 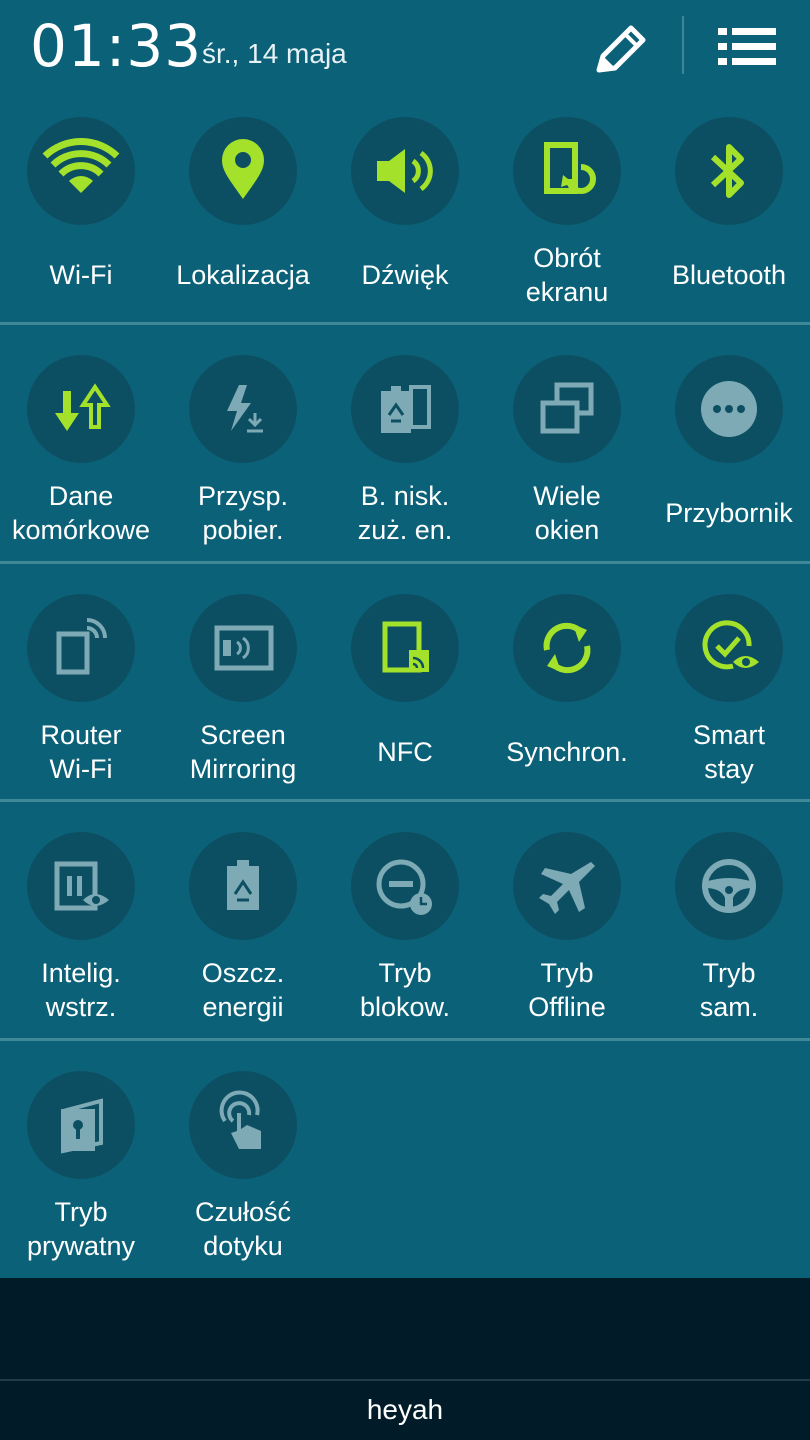 I want to click on tile-label: Intelig. wstrz., so click(x=81, y=990).